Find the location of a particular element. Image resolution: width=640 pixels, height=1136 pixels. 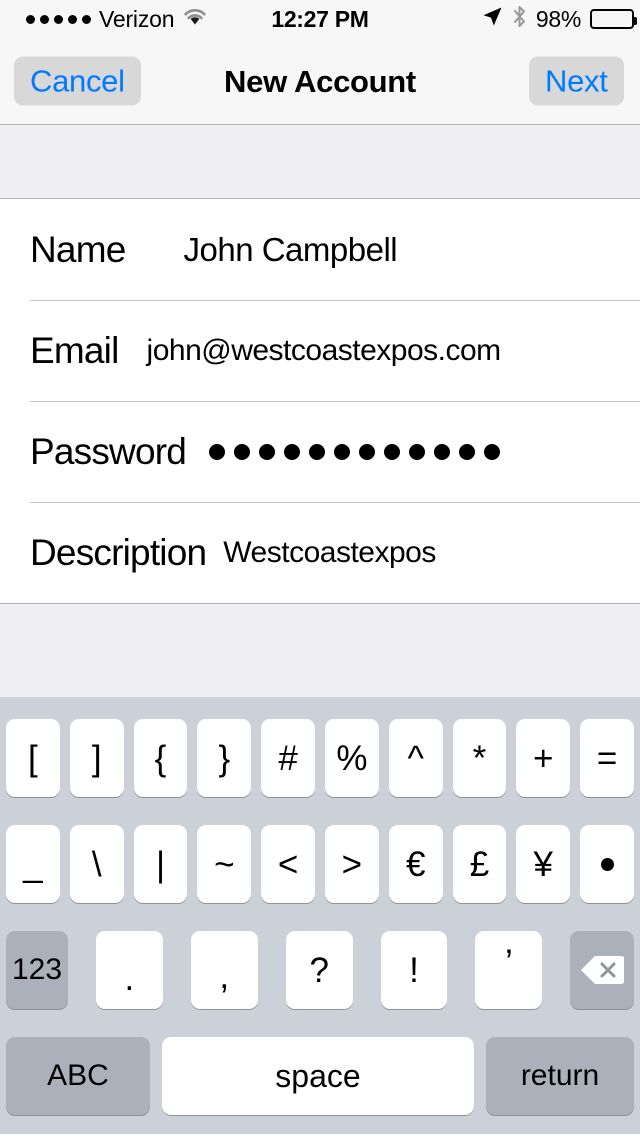

form-row-password: Password is located at coordinates (320, 451).